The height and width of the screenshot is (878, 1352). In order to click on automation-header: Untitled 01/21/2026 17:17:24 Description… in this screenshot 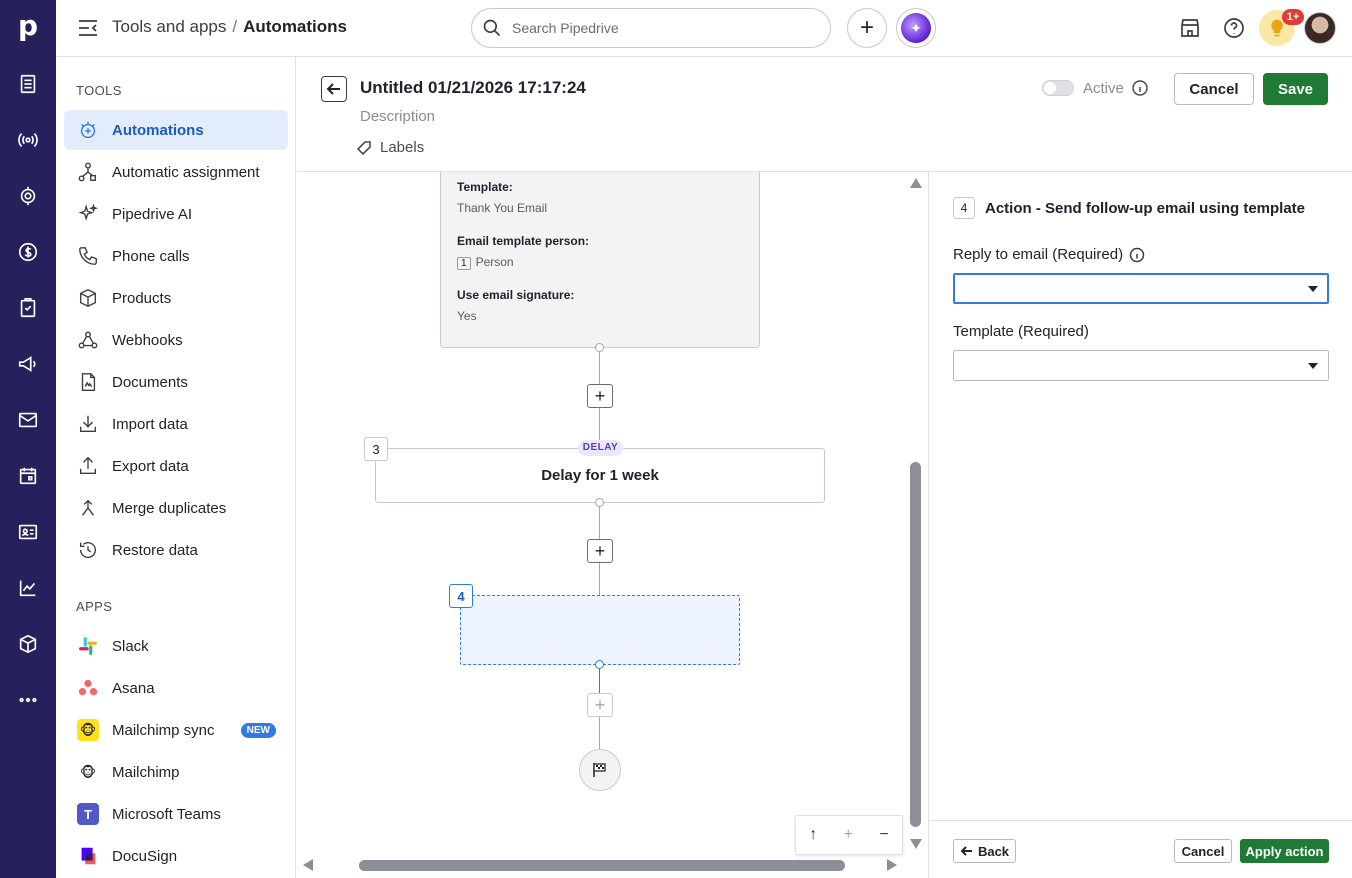, I will do `click(824, 114)`.